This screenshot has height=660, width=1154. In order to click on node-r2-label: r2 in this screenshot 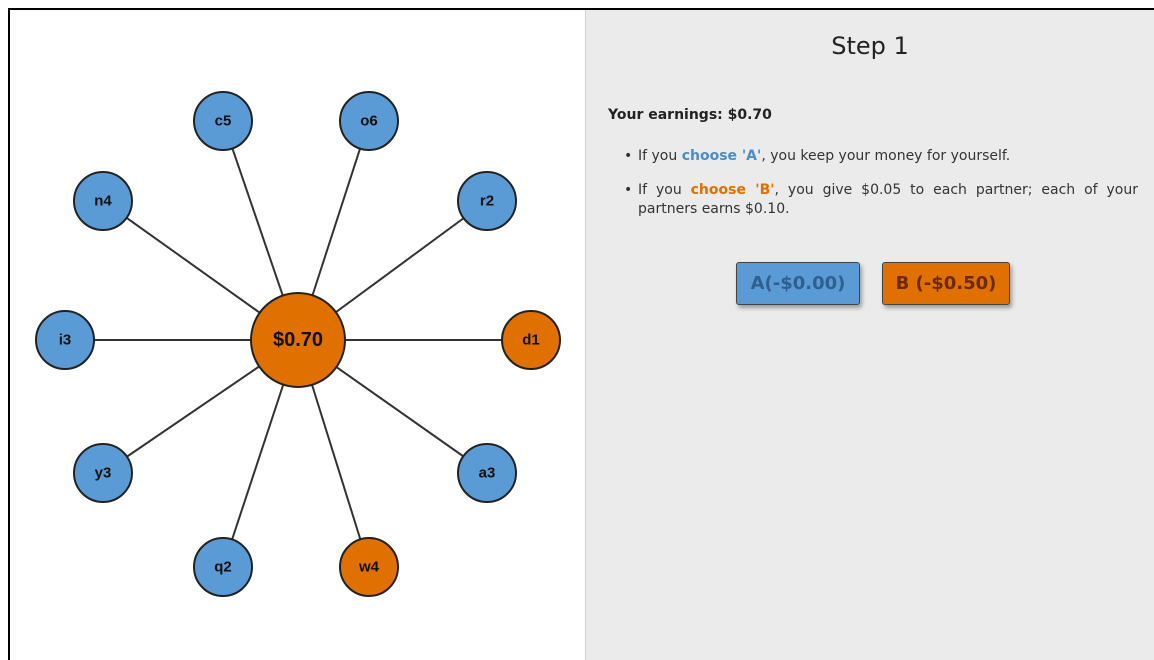, I will do `click(487, 201)`.